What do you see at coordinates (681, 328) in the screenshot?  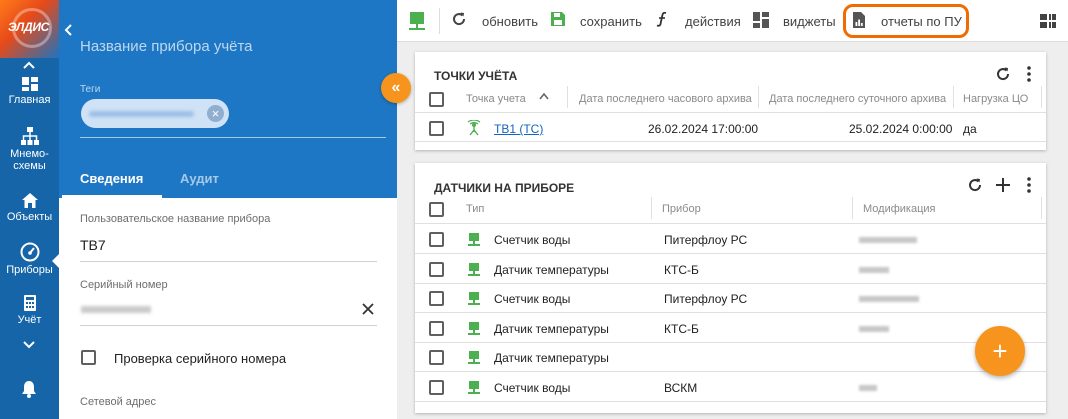 I see `sensor-device: КТС-Б` at bounding box center [681, 328].